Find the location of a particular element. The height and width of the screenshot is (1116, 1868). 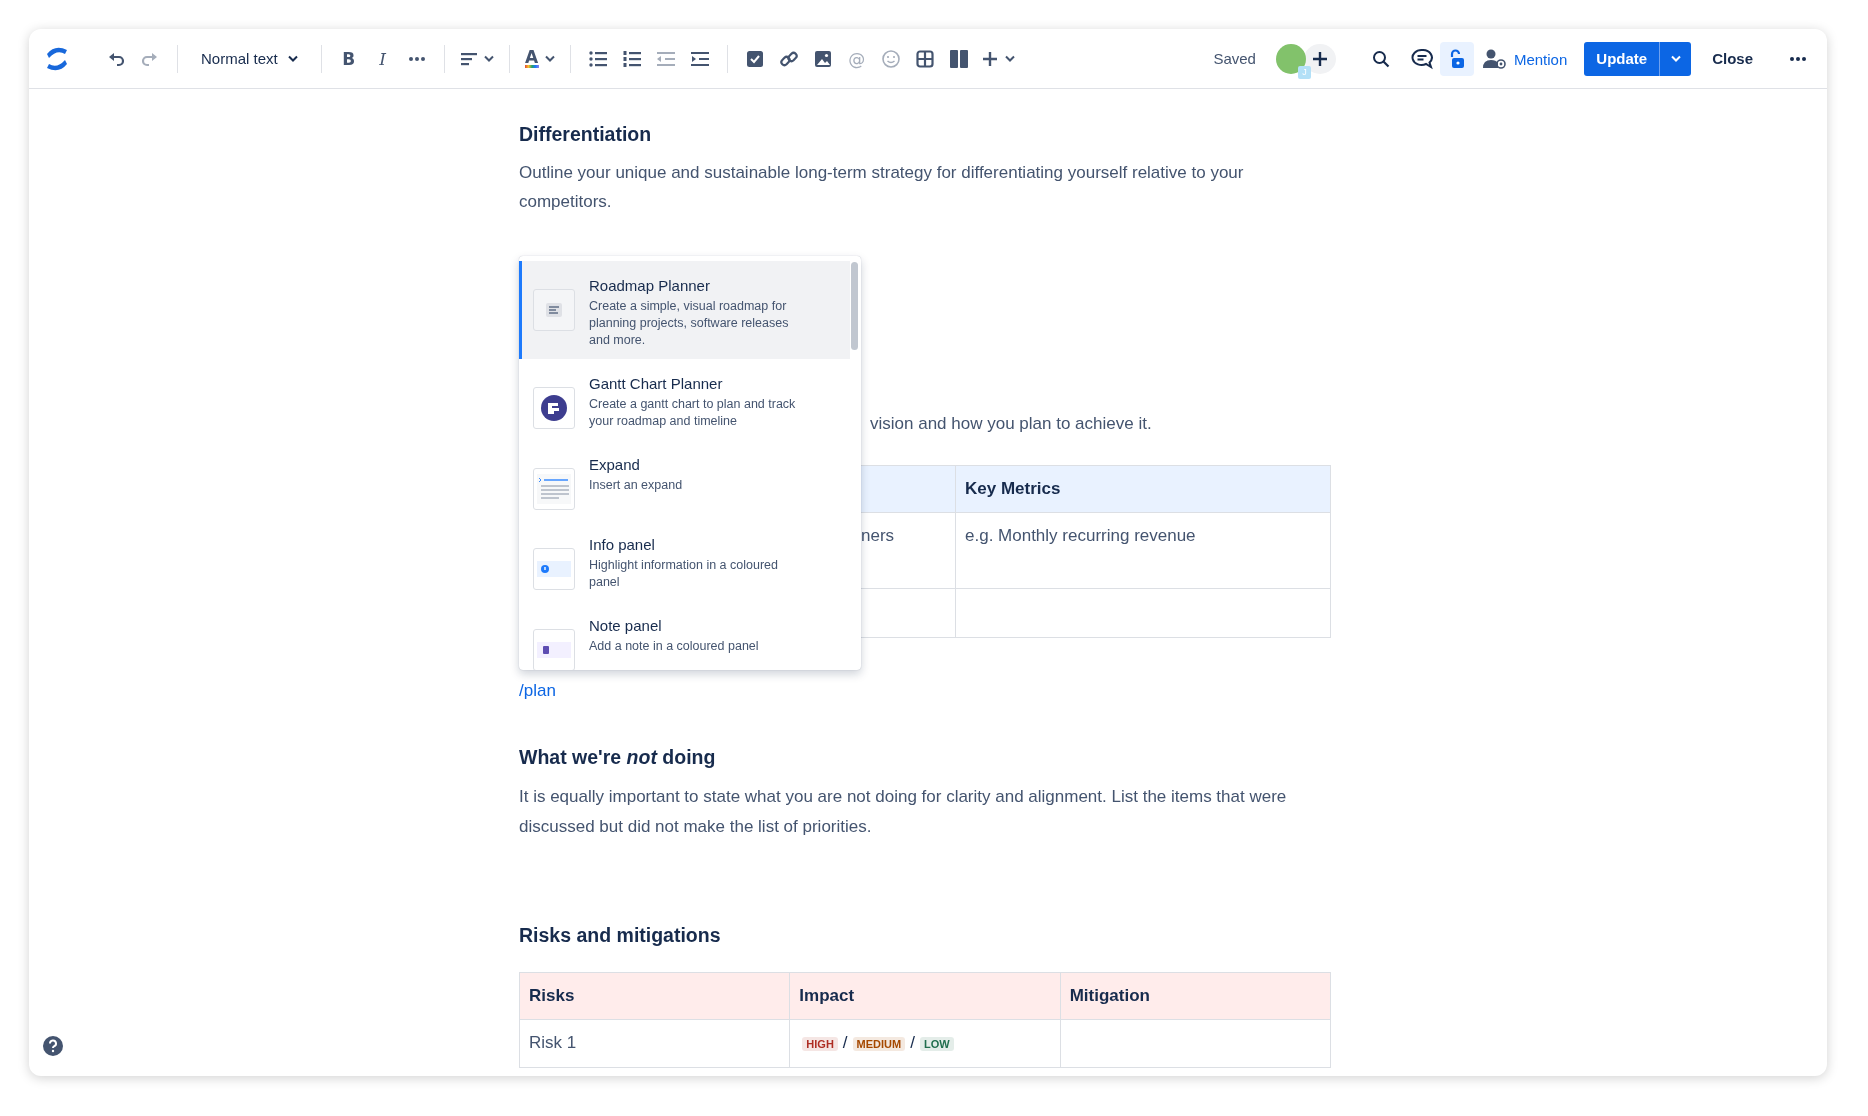

menu-item: Roadmap Planner Create a simple, visual roadmap for planning projects, software releases and more. is located at coordinates (684, 310).